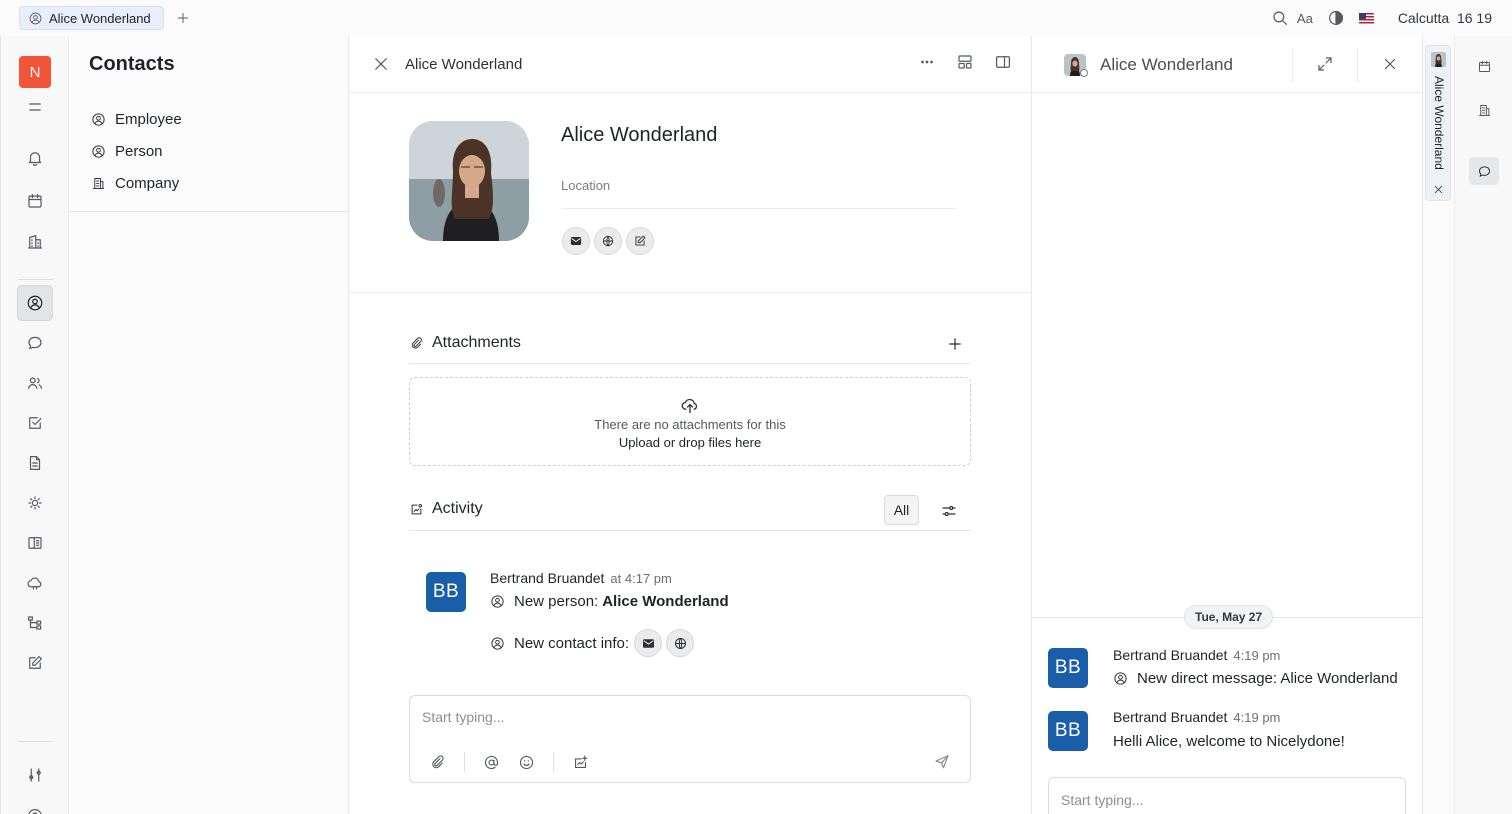 The height and width of the screenshot is (814, 1512). What do you see at coordinates (580, 762) in the screenshot?
I see `add-activity-icon` at bounding box center [580, 762].